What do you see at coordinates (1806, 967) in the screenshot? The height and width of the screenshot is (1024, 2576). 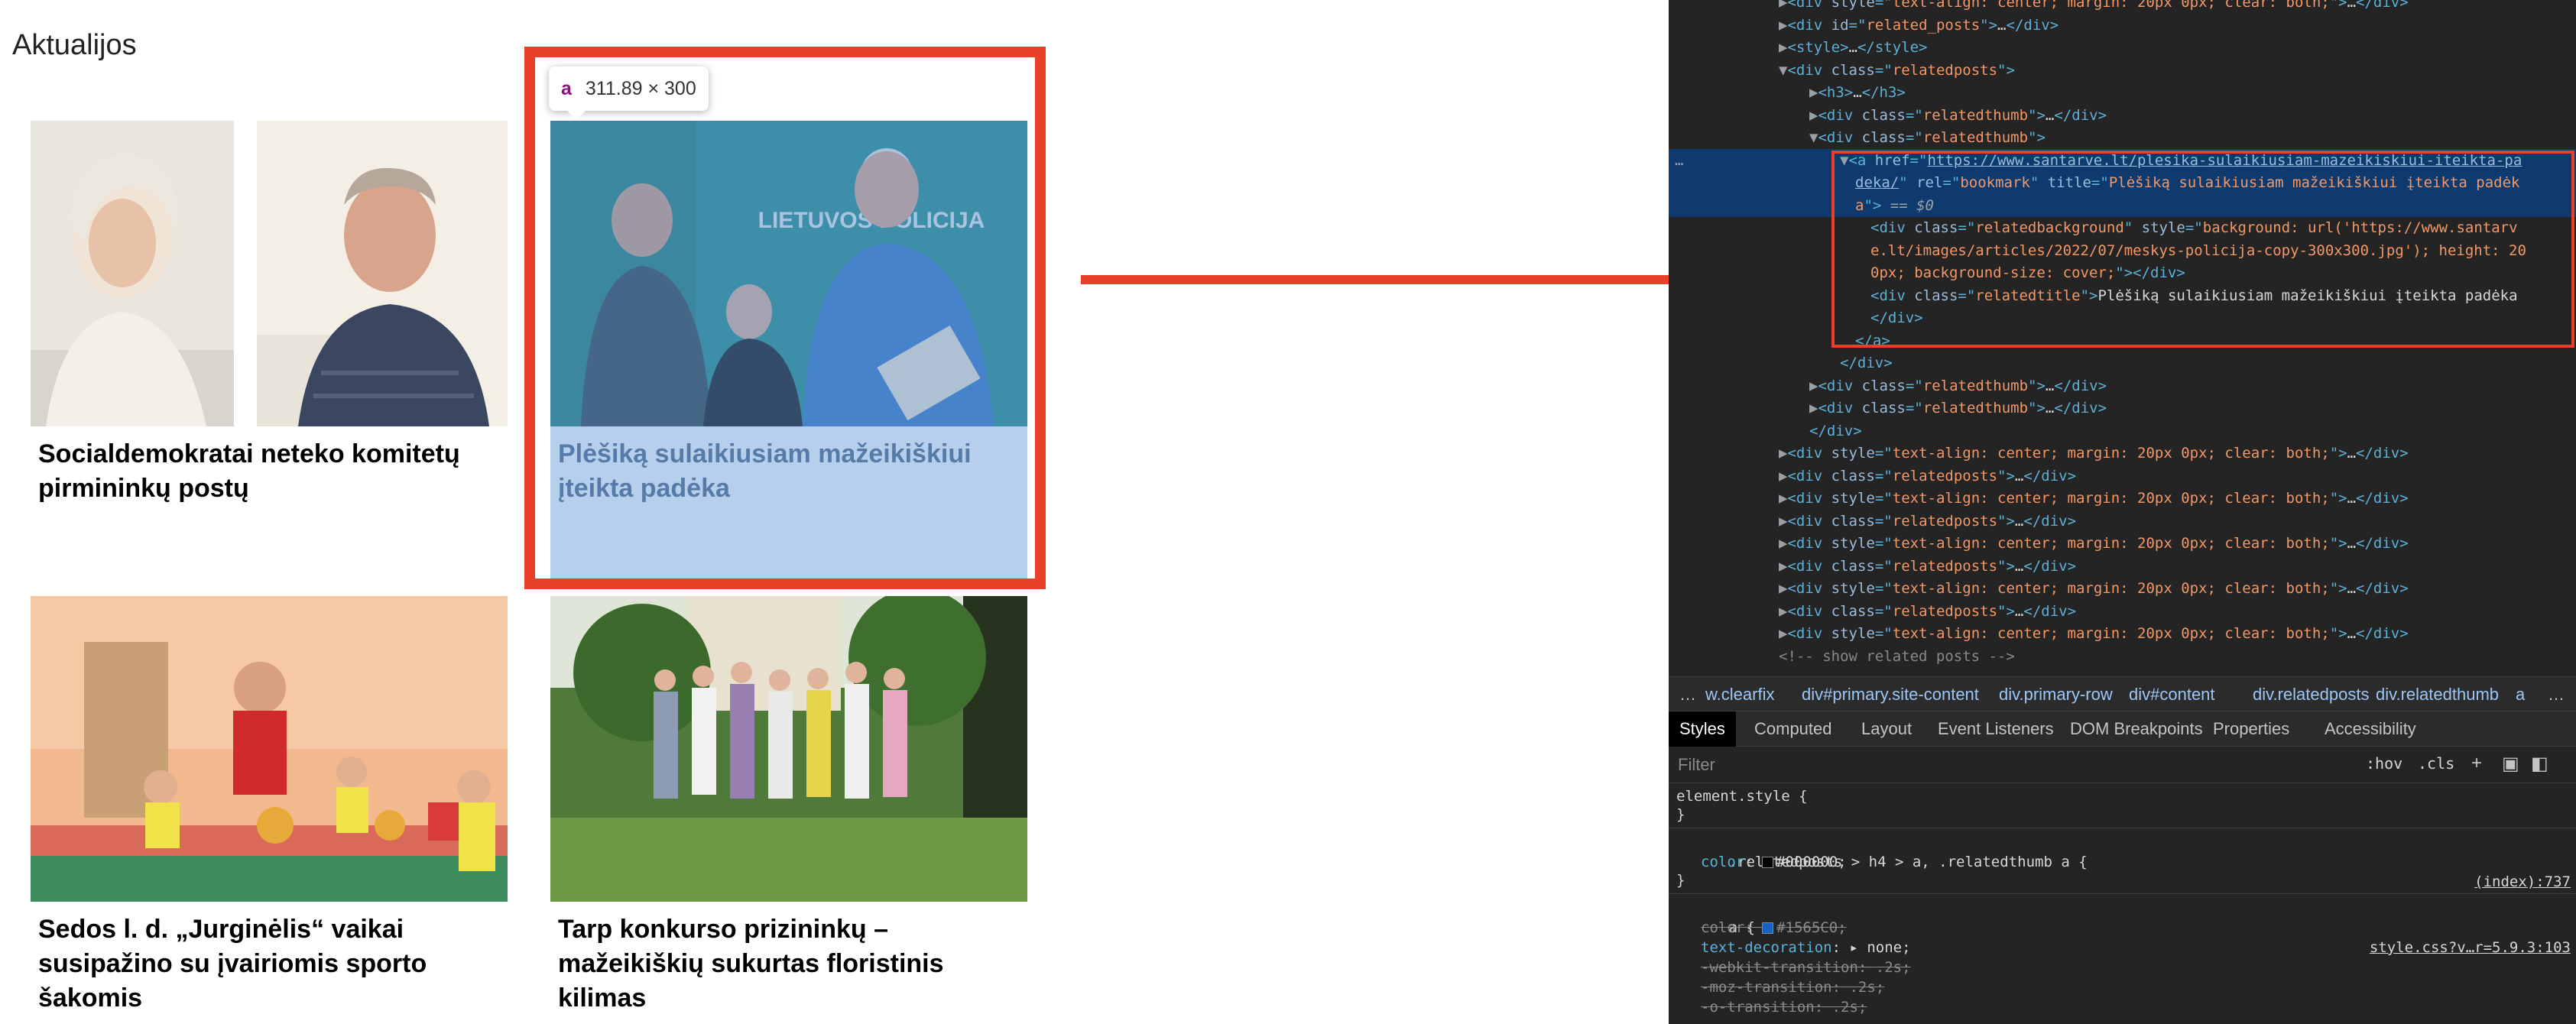 I see `rule2-webkit-decl: -webkit-transition: .2s;` at bounding box center [1806, 967].